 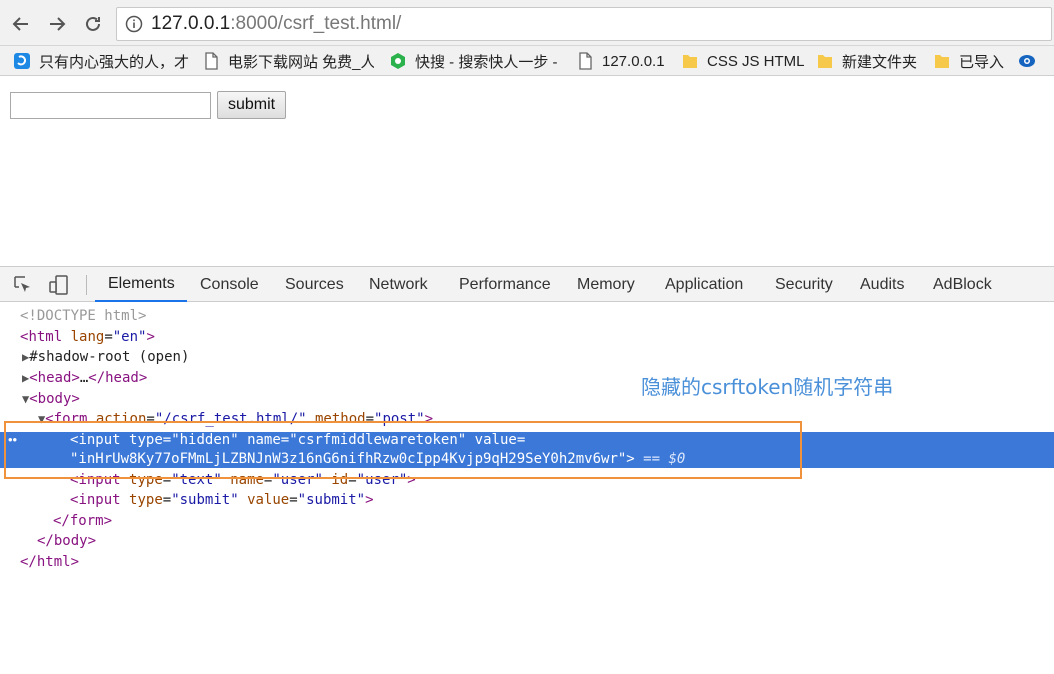 I want to click on eye-logo-icon, so click(x=1027, y=61).